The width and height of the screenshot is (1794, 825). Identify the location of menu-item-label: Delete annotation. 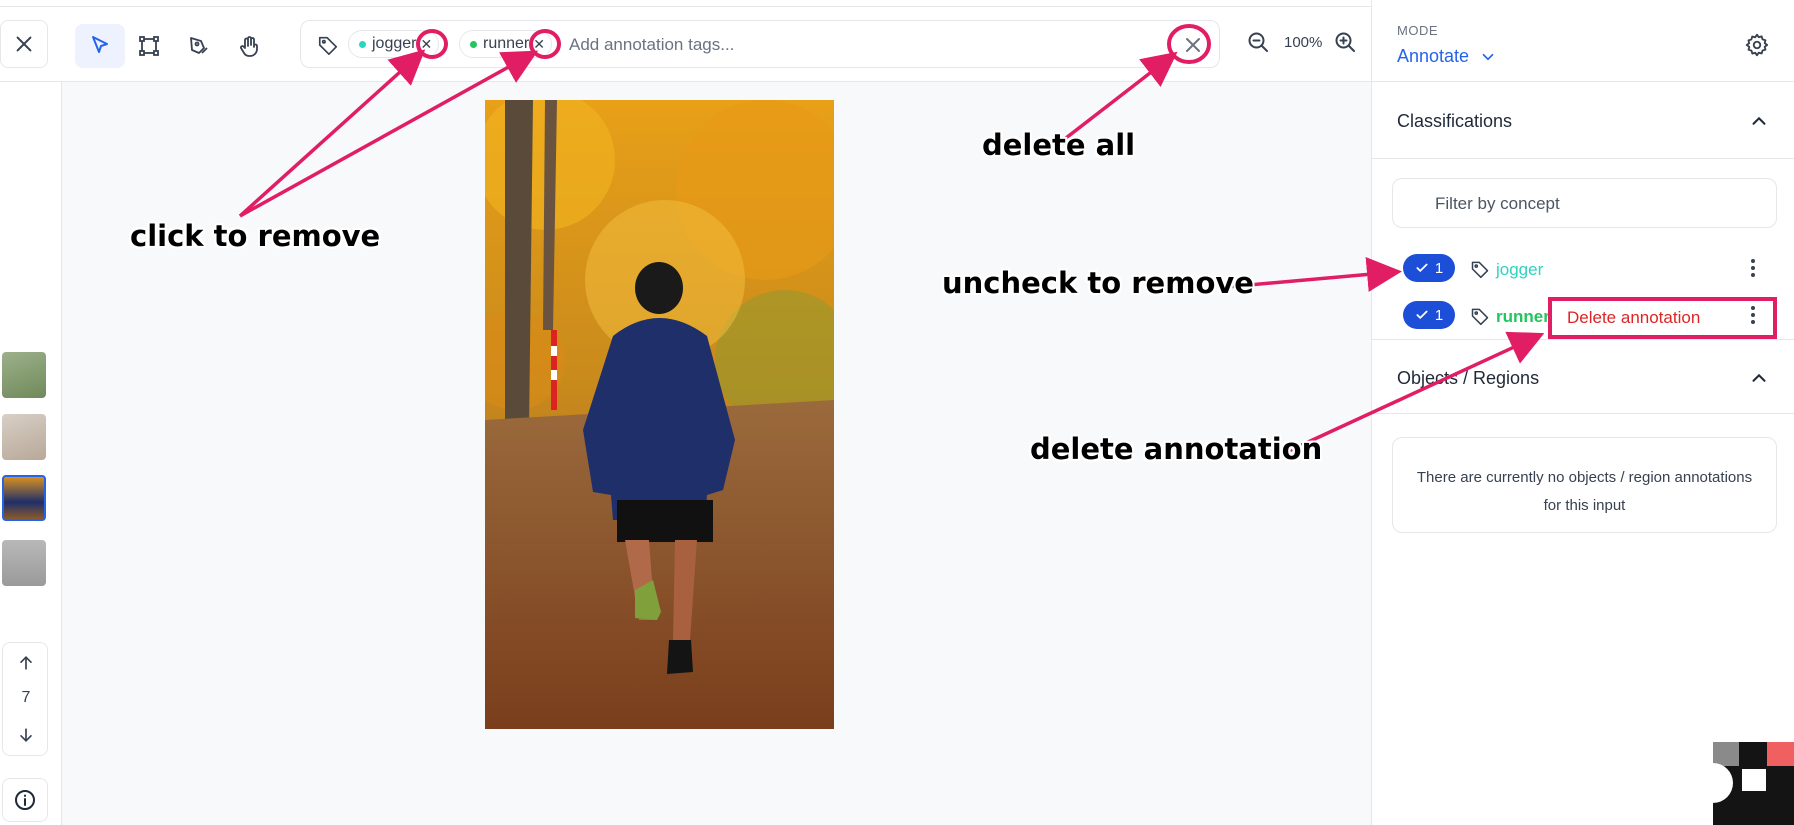
(1634, 317).